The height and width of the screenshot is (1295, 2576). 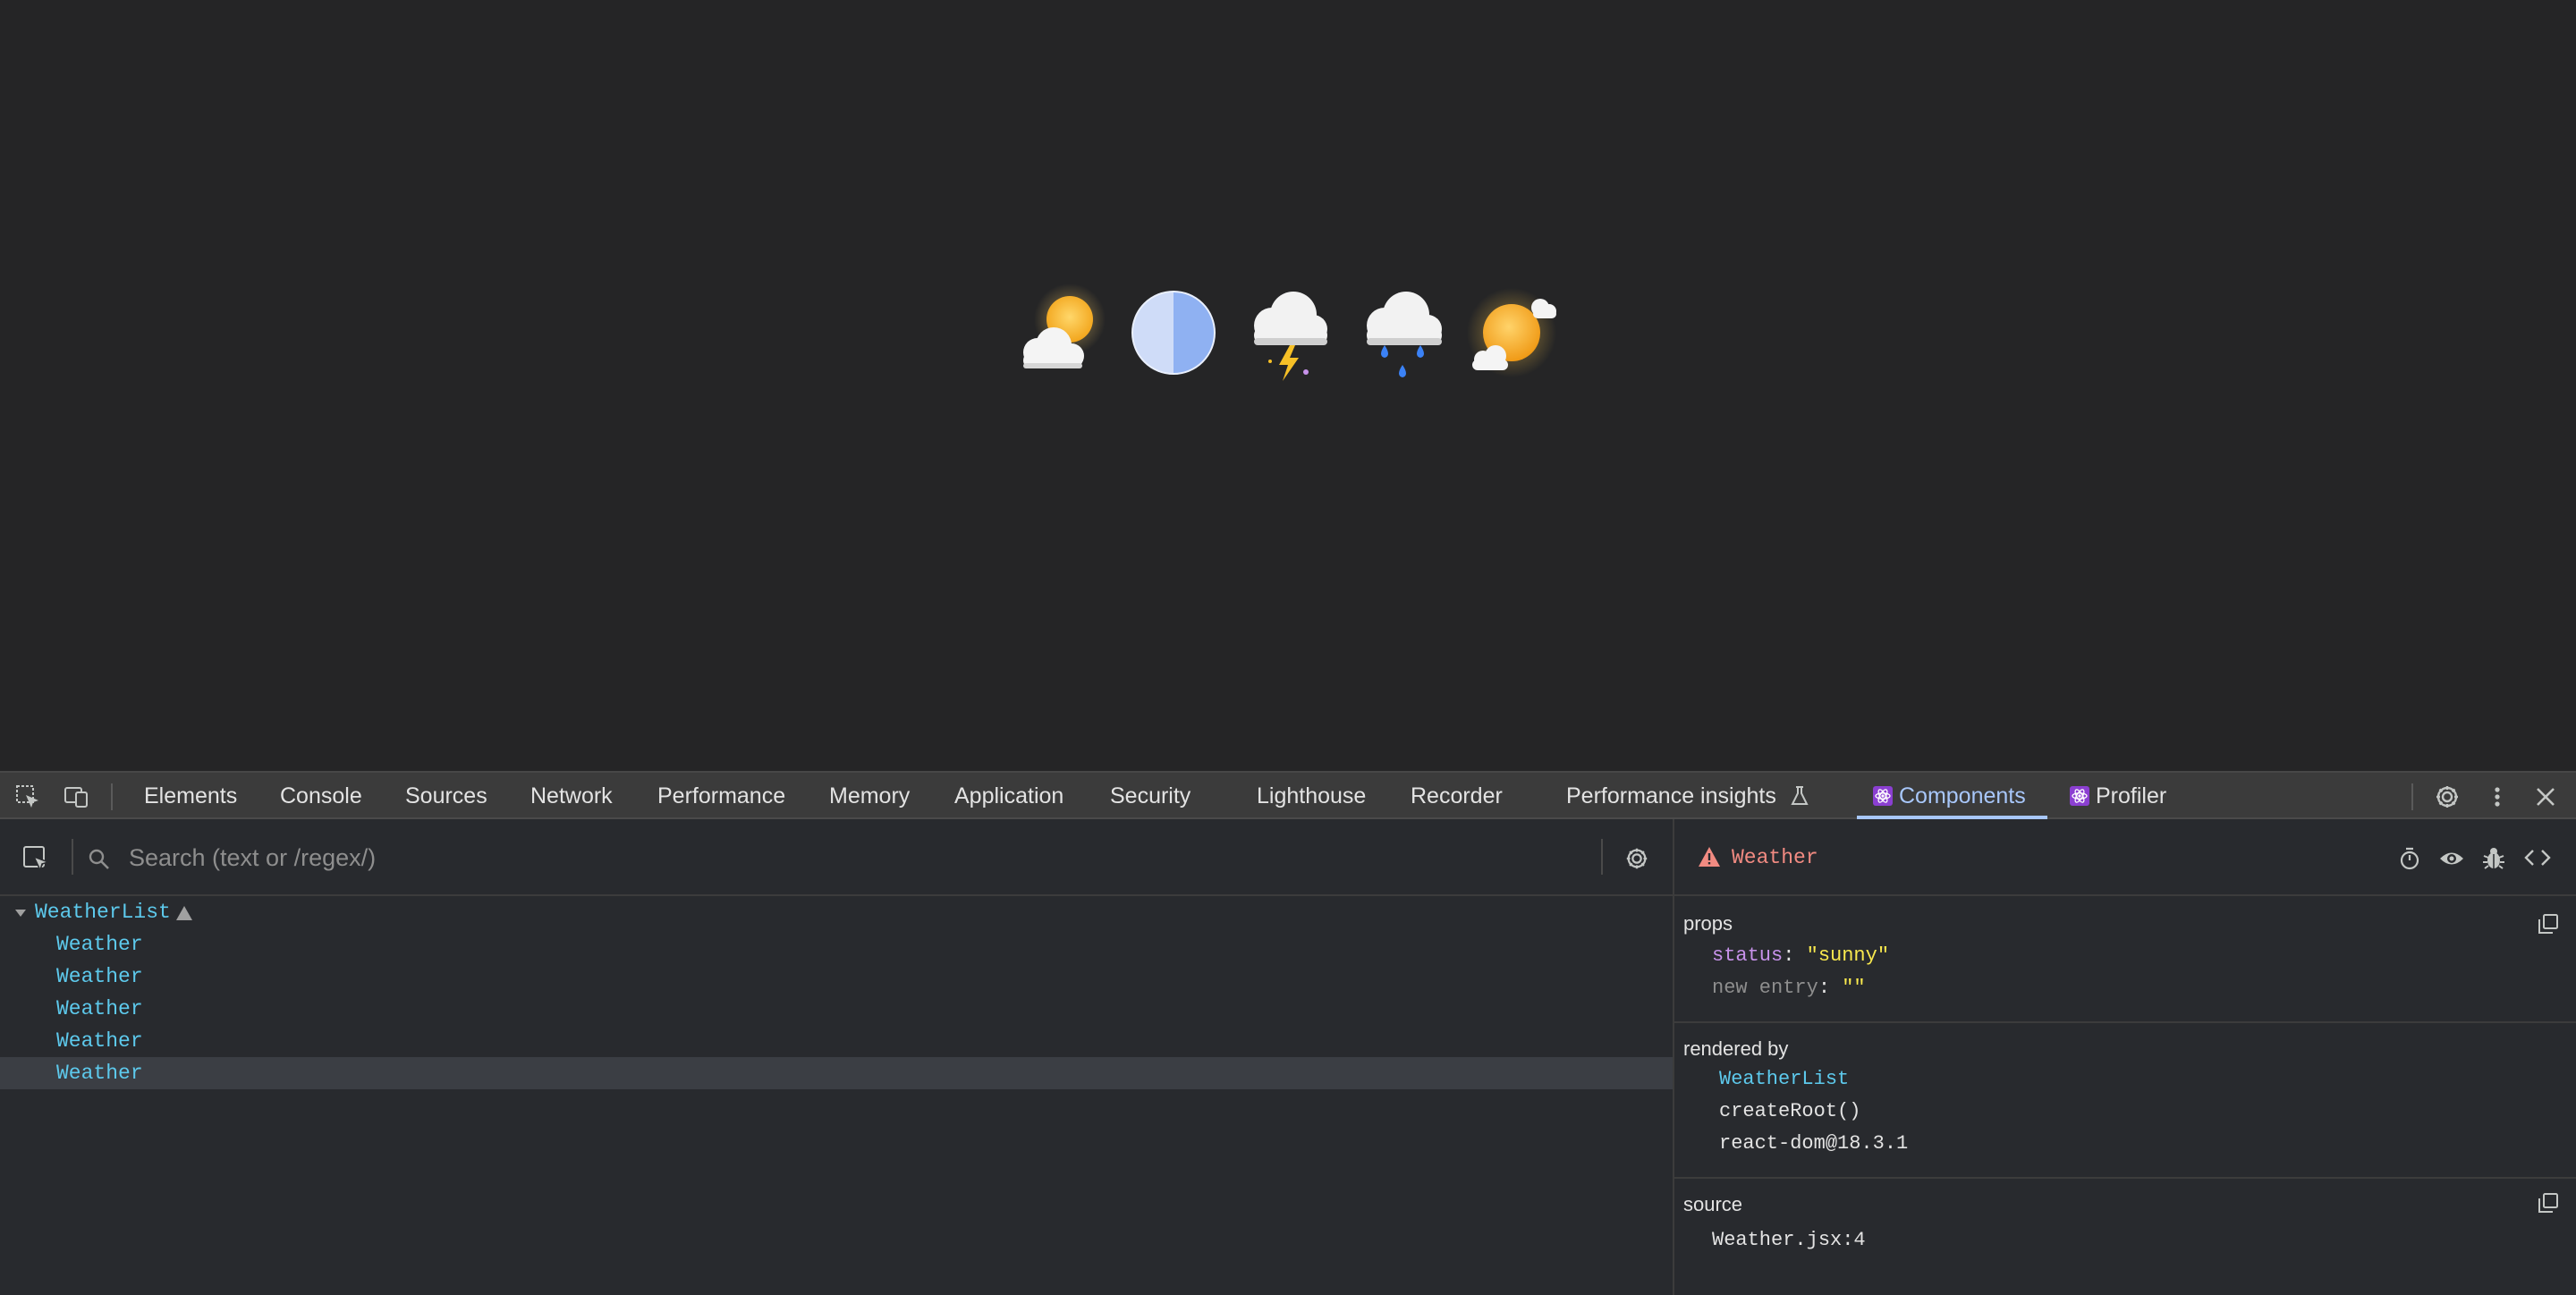 What do you see at coordinates (76, 797) in the screenshot?
I see `device-toolbar-icon` at bounding box center [76, 797].